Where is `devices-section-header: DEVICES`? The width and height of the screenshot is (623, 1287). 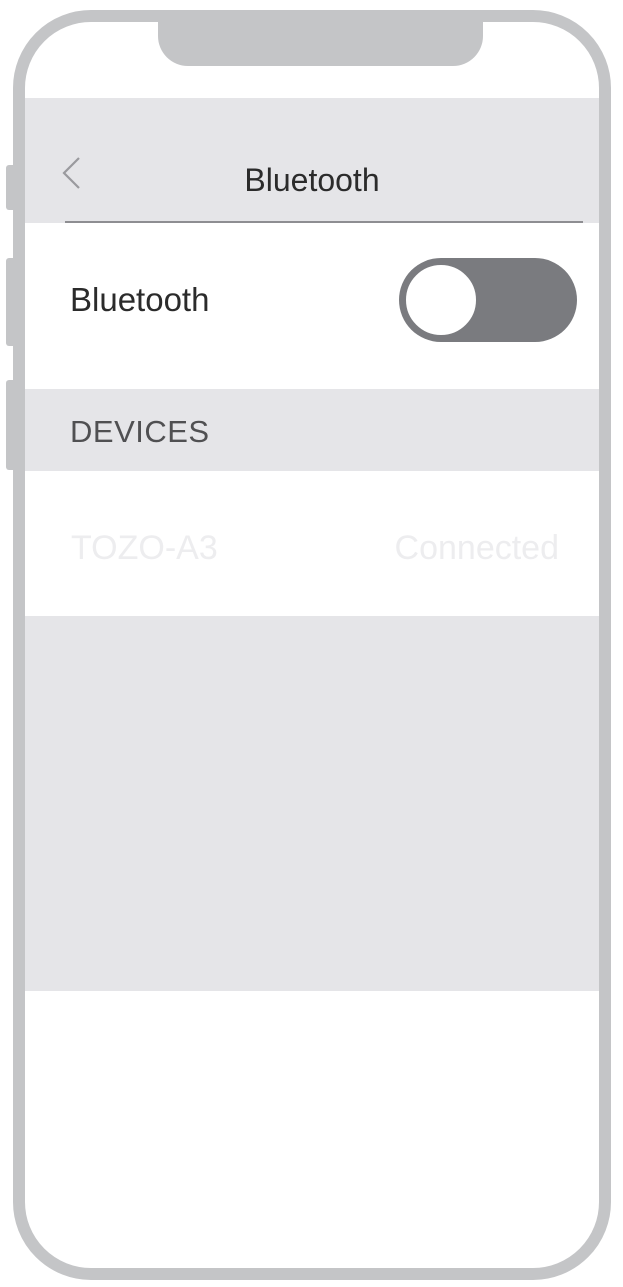 devices-section-header: DEVICES is located at coordinates (312, 430).